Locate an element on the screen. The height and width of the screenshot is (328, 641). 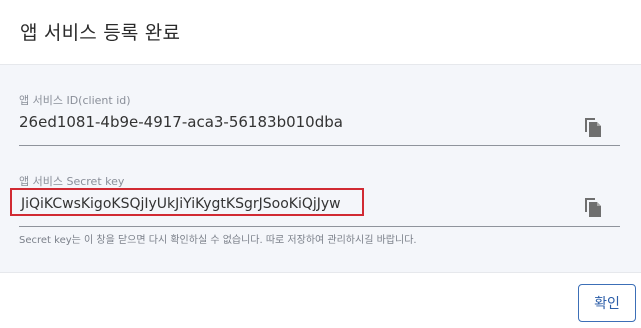
app-service-id-value: 26ed1081-4b9e-4917-aca3-56183b010dba is located at coordinates (181, 122).